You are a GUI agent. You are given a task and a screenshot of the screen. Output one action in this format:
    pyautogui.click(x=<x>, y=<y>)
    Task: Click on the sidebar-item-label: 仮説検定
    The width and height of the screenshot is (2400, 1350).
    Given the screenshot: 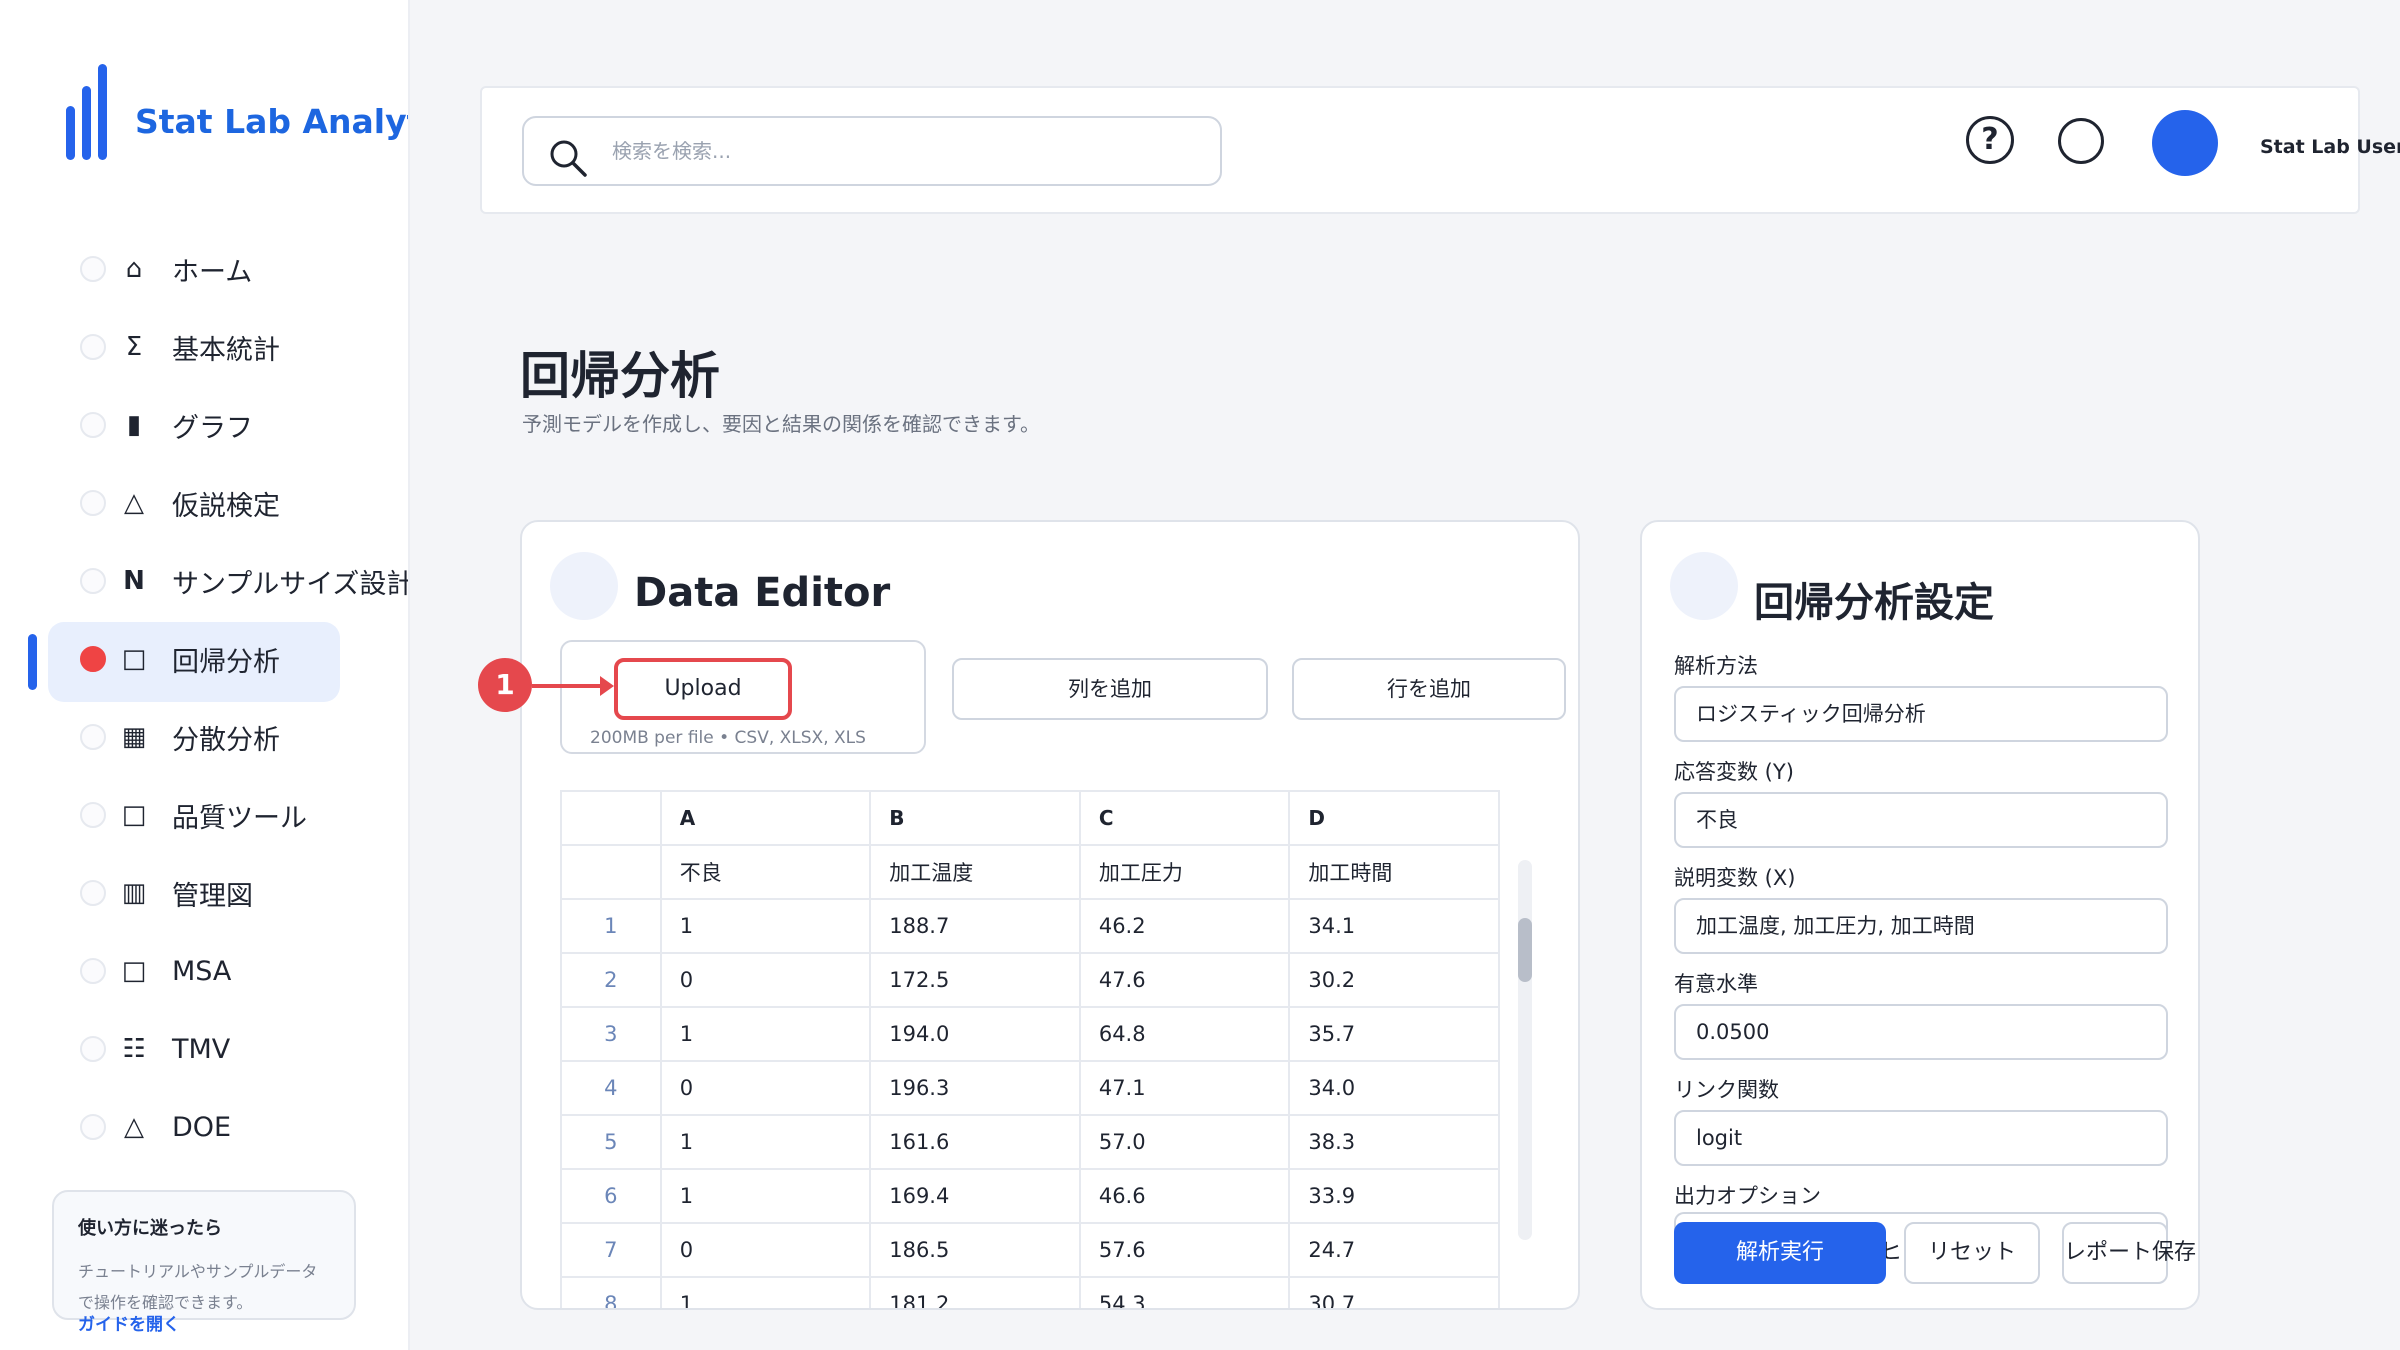 What is the action you would take?
    pyautogui.click(x=226, y=506)
    